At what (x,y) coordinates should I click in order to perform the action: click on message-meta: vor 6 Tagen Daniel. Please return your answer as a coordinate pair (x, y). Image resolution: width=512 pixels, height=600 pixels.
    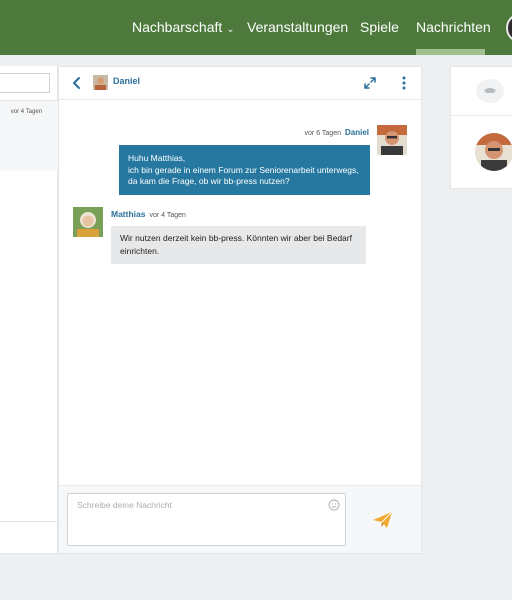
    Looking at the image, I should click on (337, 132).